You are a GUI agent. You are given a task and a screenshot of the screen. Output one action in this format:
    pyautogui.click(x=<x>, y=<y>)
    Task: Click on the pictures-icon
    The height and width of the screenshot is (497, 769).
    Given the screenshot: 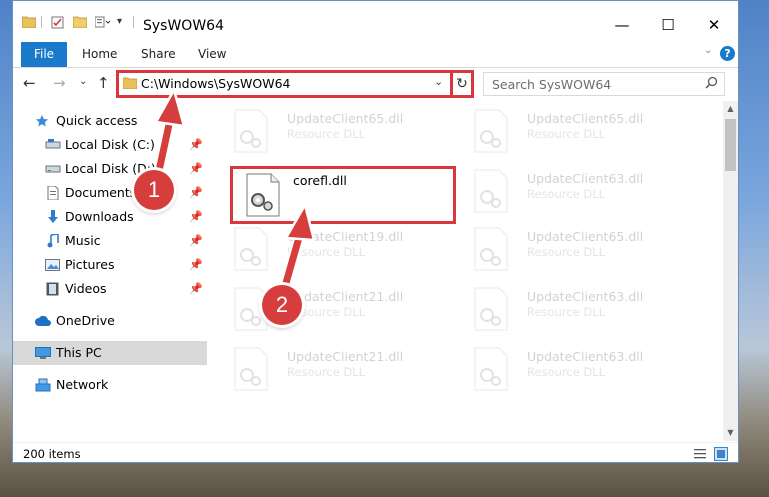 What is the action you would take?
    pyautogui.click(x=52, y=265)
    